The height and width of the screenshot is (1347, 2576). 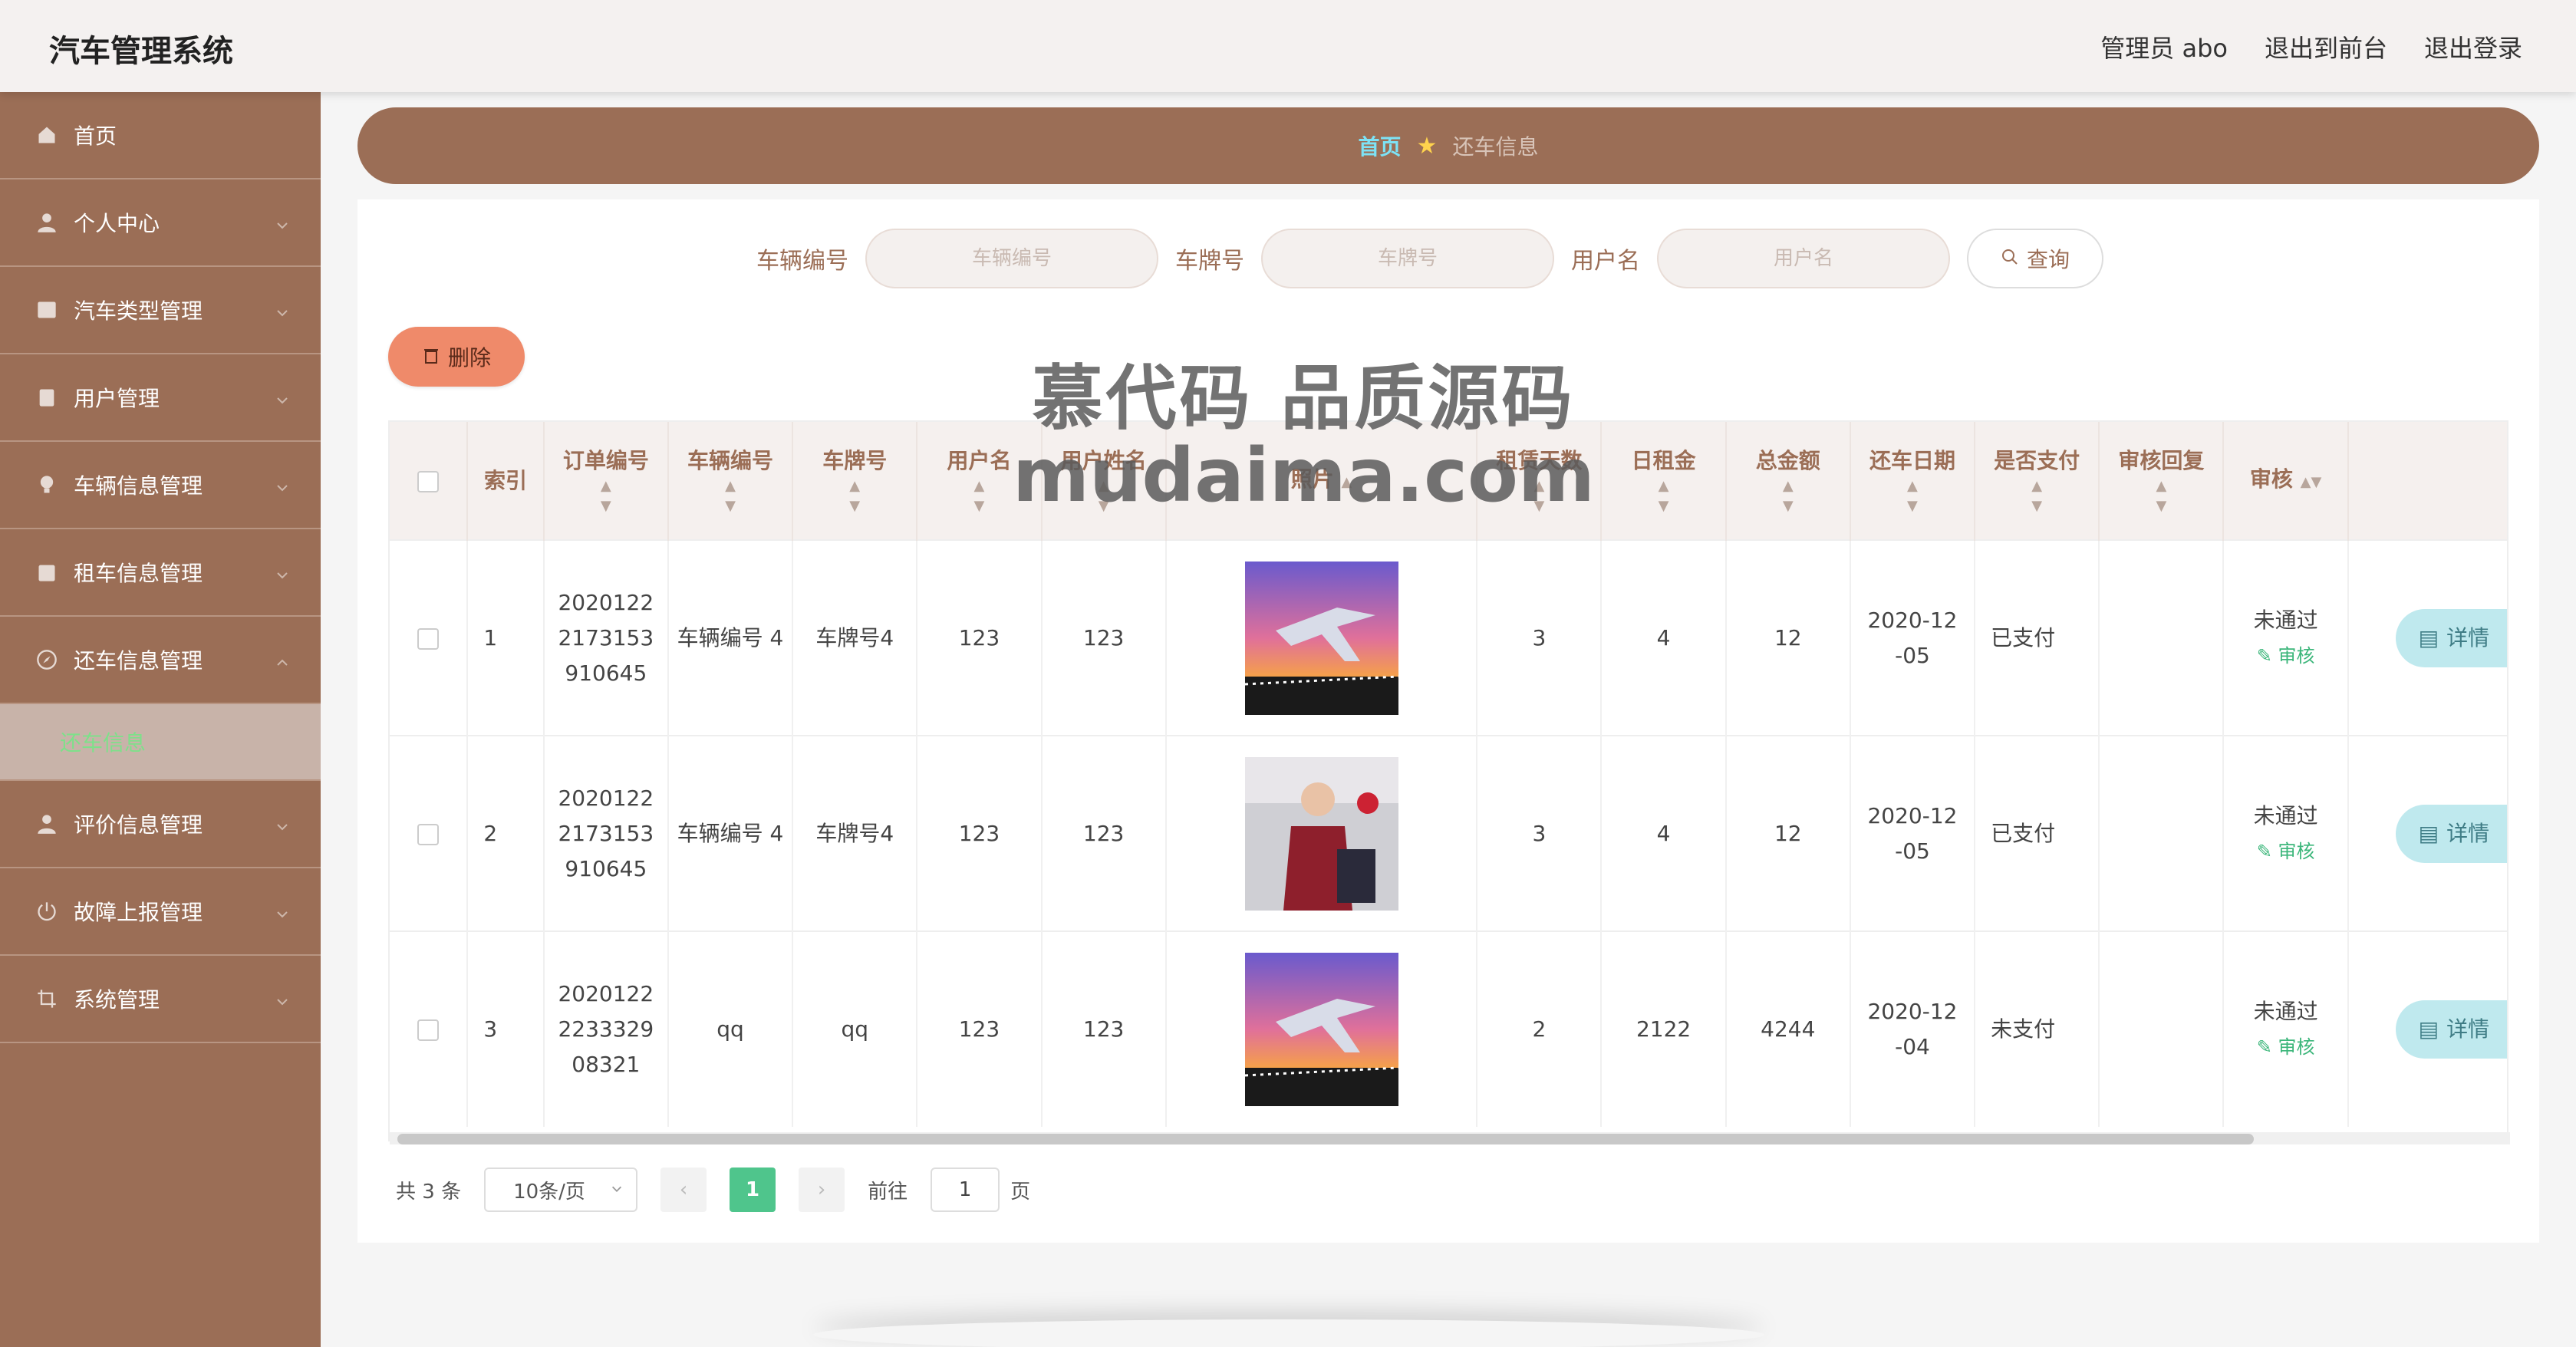 I want to click on page-size-select: 10条/页, so click(x=561, y=1190).